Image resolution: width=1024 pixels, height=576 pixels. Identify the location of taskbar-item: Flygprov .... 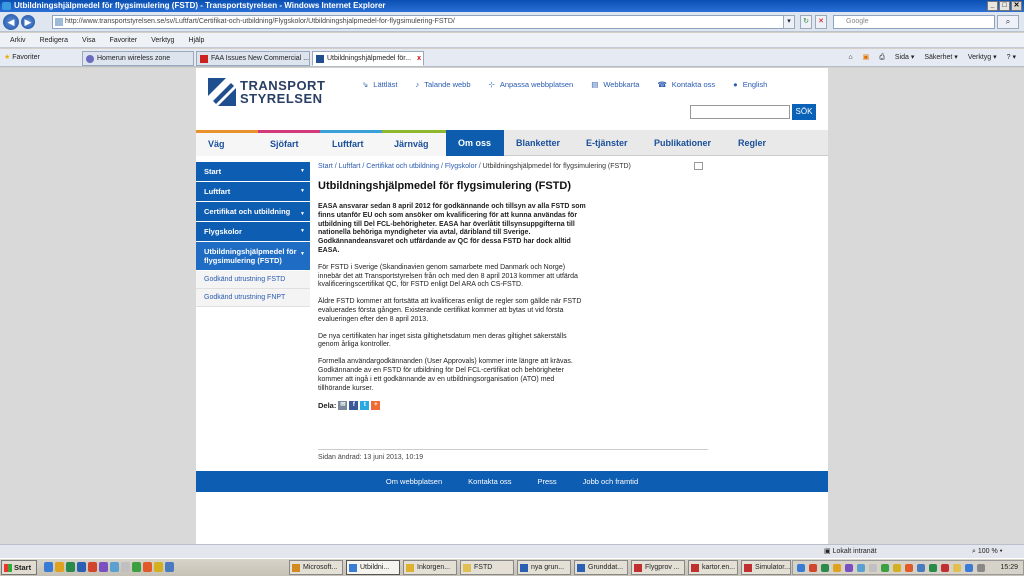
(658, 567).